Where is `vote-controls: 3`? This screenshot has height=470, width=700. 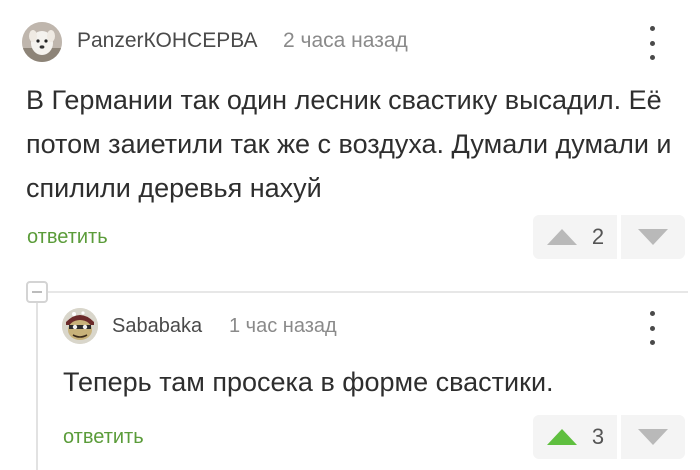
vote-controls: 3 is located at coordinates (609, 437).